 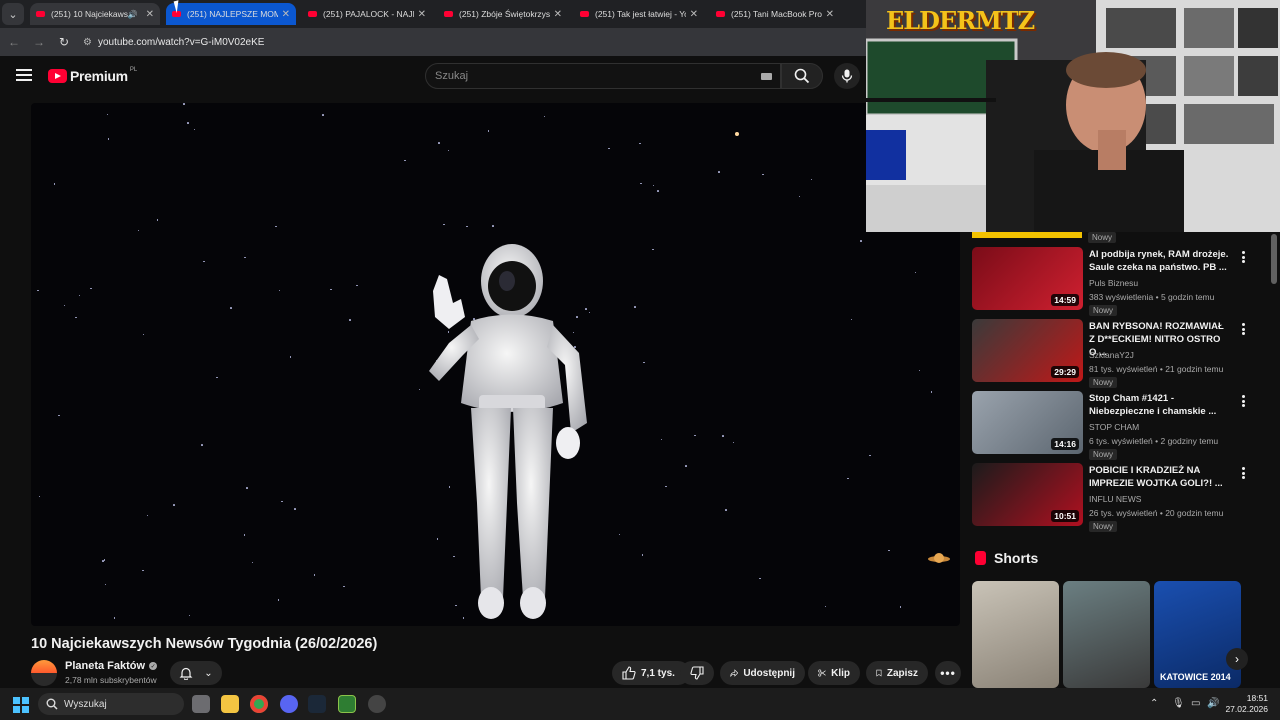 What do you see at coordinates (503, 14) in the screenshot?
I see `browser-tab: (251) Zbóje Świętokrzyscy ✕` at bounding box center [503, 14].